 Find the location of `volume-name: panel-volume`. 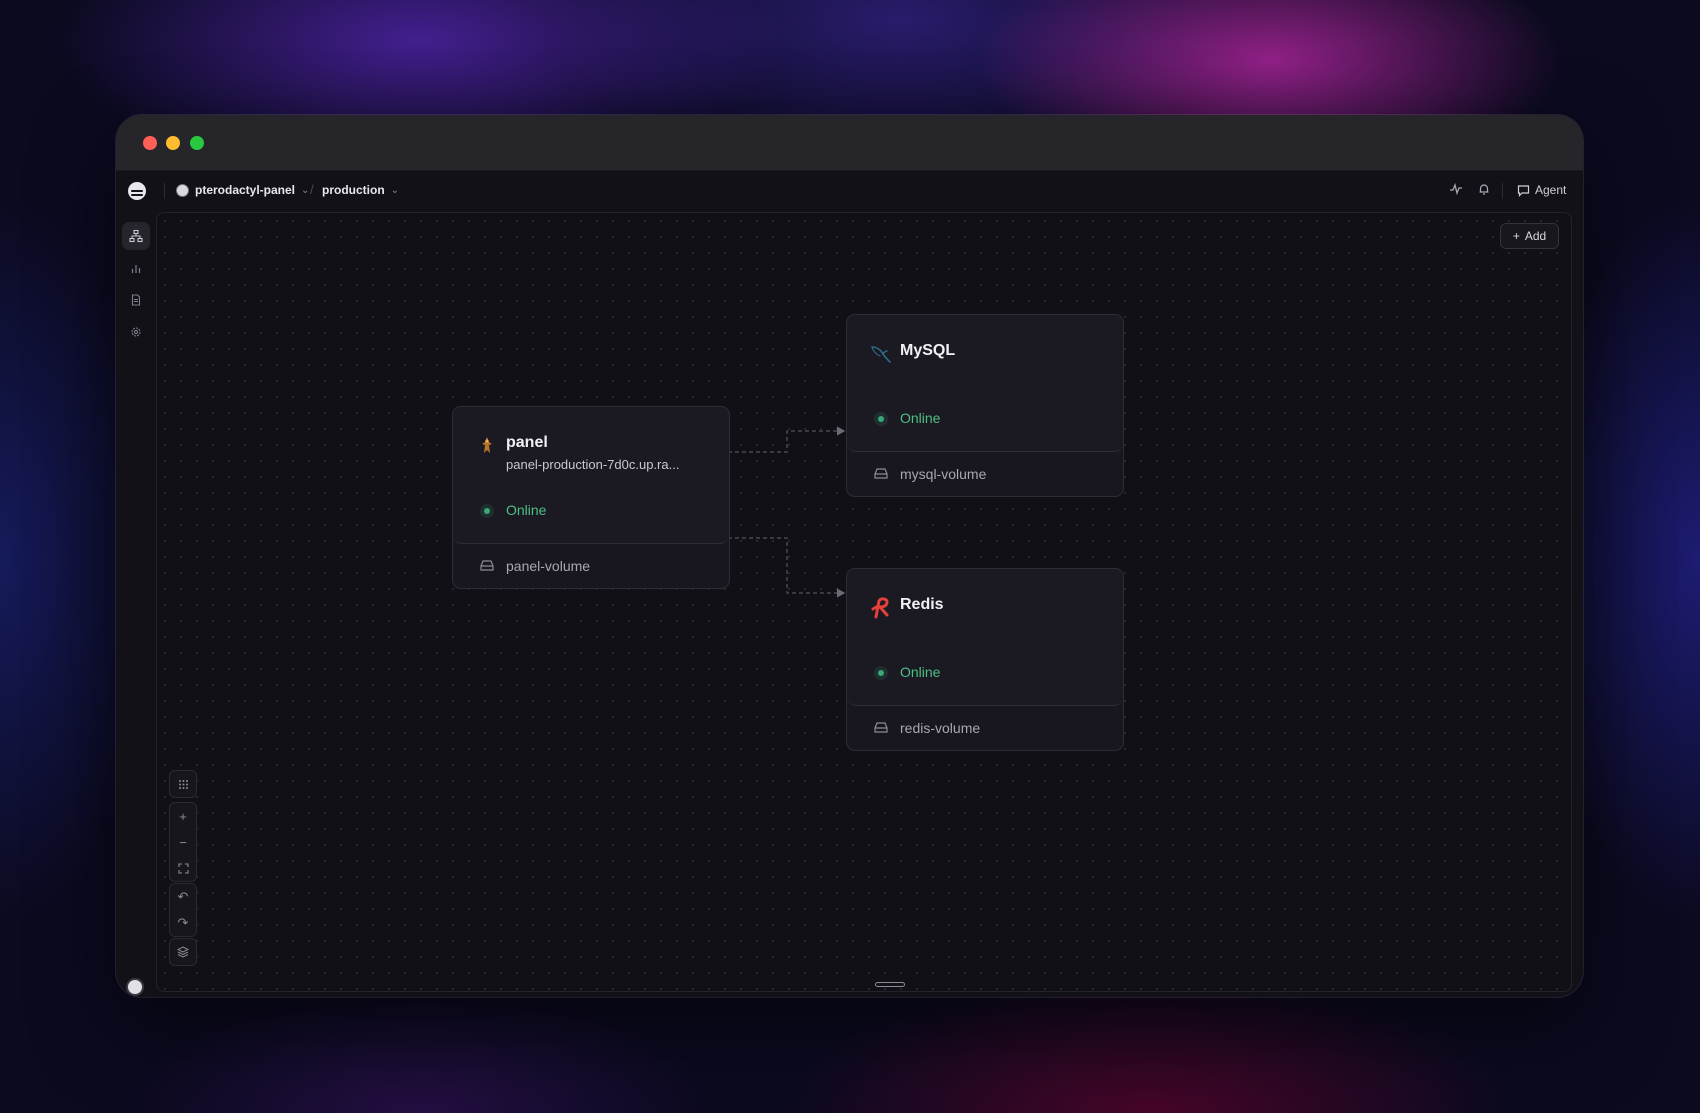

volume-name: panel-volume is located at coordinates (548, 566).